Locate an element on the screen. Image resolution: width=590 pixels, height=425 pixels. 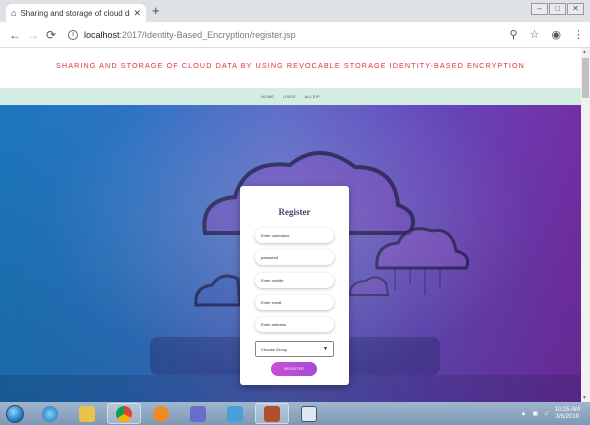
scroll-up-icon: ▲ is located at coordinates (584, 52).